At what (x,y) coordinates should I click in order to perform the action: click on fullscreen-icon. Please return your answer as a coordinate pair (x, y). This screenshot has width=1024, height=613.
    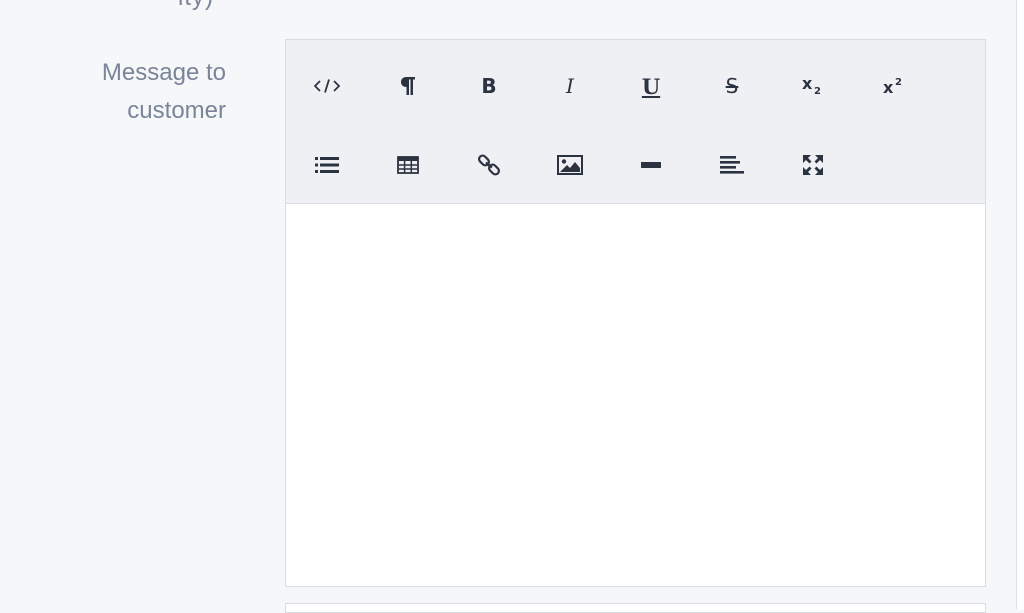
    Looking at the image, I should click on (813, 165).